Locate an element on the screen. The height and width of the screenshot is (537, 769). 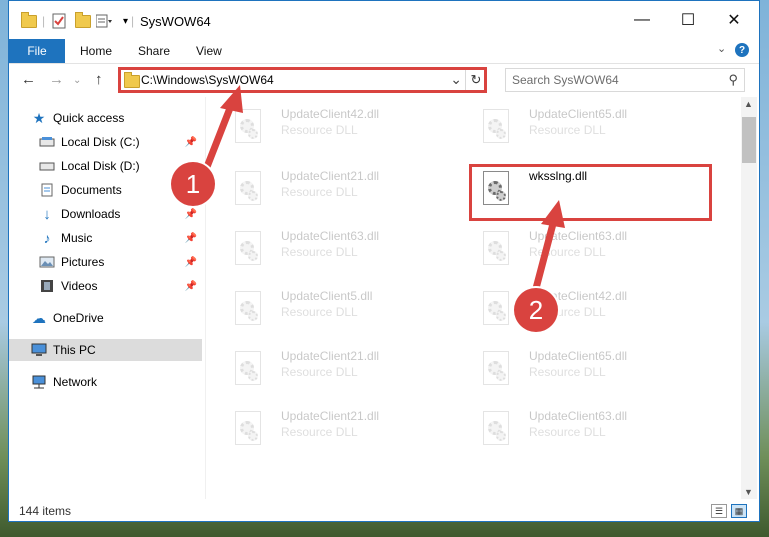
arrow-2-head is located at coordinates (553, 214).